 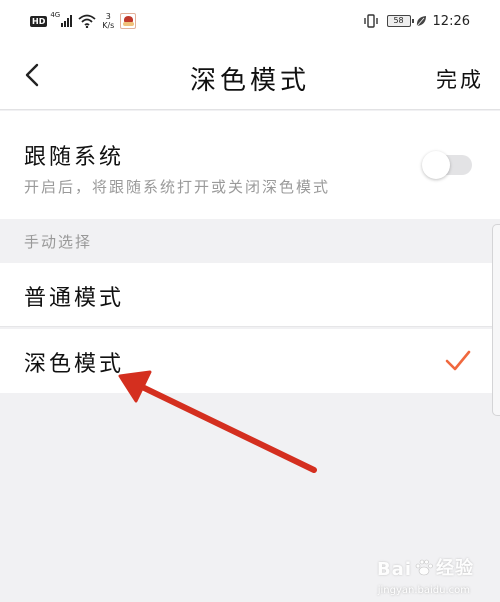 What do you see at coordinates (423, 590) in the screenshot?
I see `watermark-url: jingyan.baidu.com` at bounding box center [423, 590].